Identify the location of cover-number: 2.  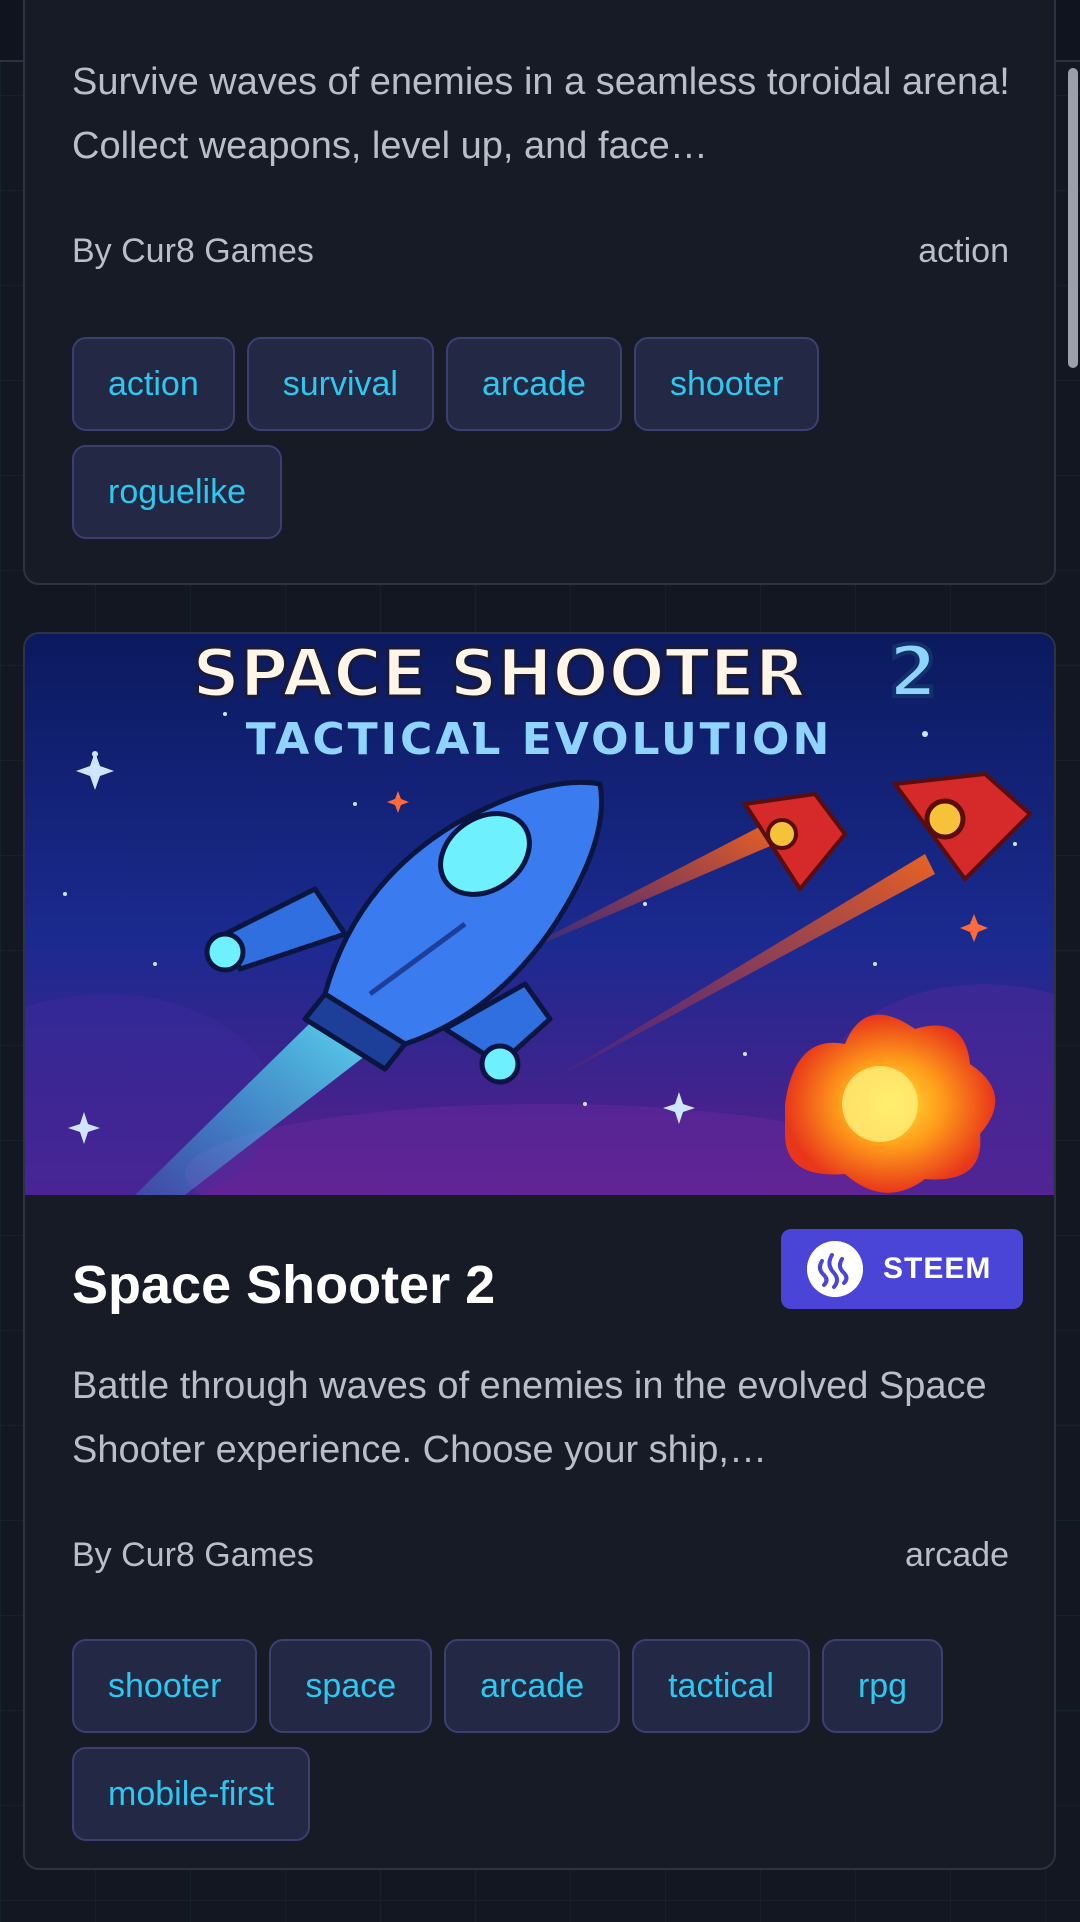
(913, 673).